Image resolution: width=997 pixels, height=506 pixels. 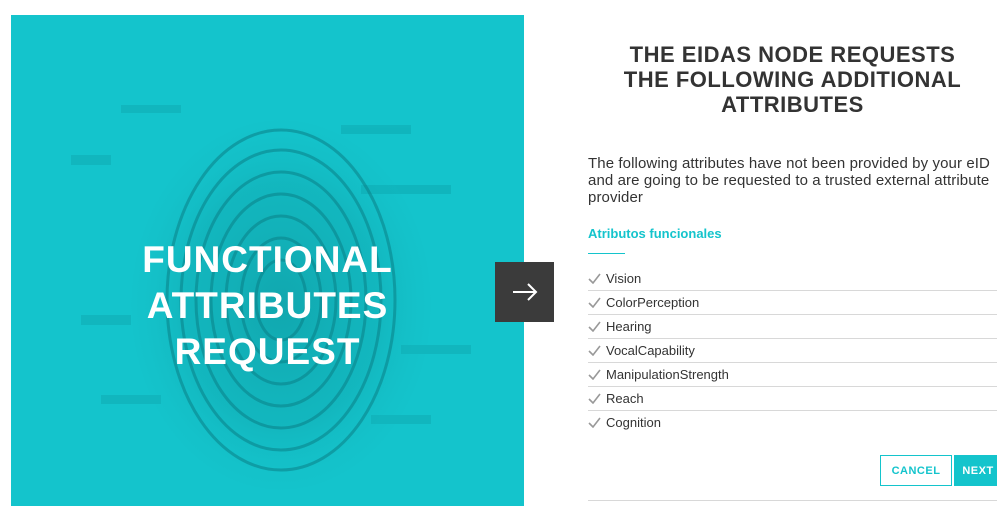 I want to click on list-item: ManipulationStrength, so click(x=792, y=375).